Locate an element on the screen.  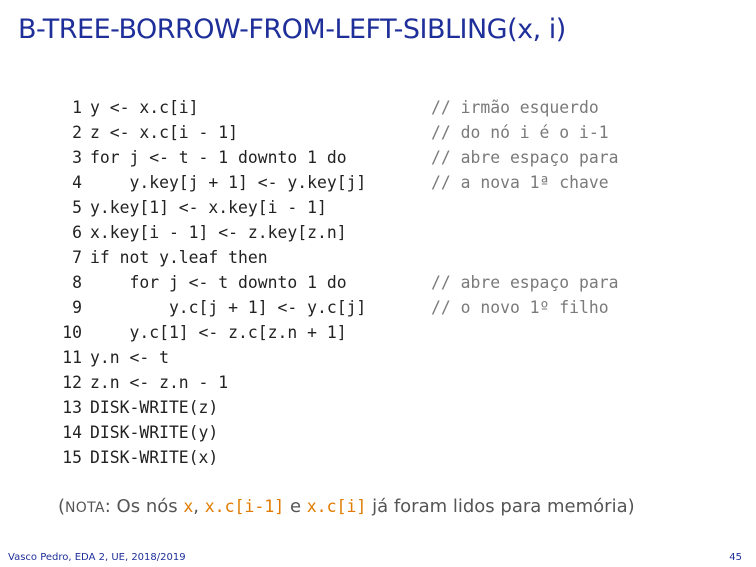
code-line: 7 if not y.leaf then is located at coordinates (208, 257).